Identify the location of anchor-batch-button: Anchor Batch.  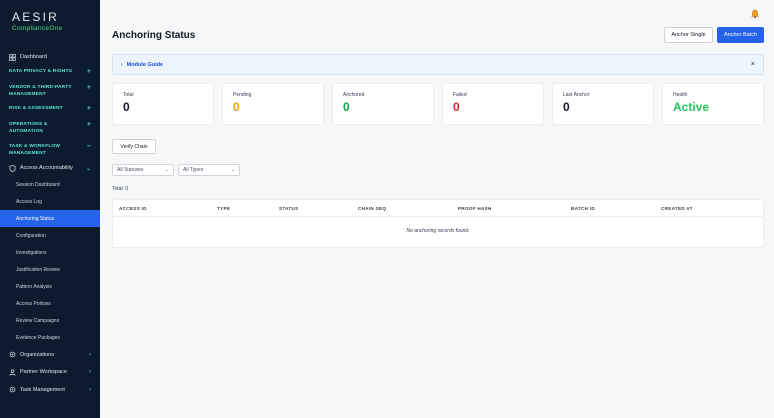
(740, 35).